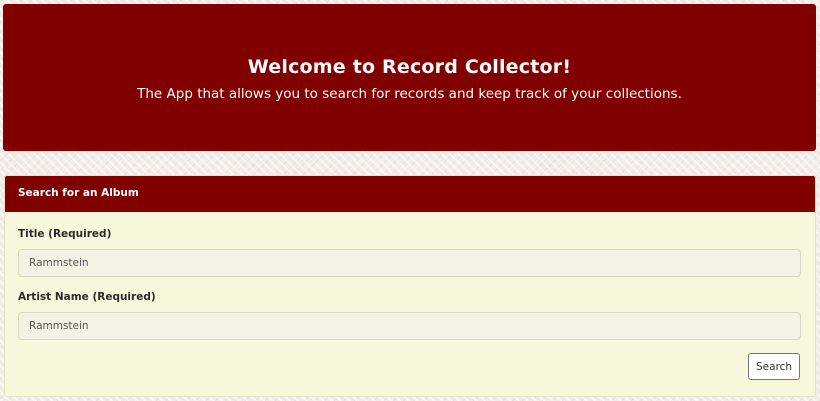  What do you see at coordinates (409, 326) in the screenshot?
I see `artist-name-input` at bounding box center [409, 326].